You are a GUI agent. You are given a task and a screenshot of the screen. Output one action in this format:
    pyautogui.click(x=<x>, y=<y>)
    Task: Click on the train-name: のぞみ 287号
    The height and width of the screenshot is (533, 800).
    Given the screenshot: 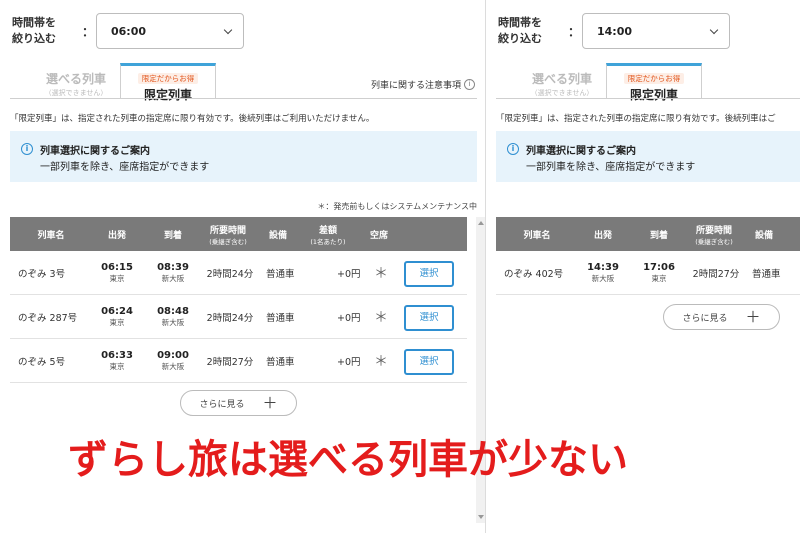 What is the action you would take?
    pyautogui.click(x=48, y=318)
    